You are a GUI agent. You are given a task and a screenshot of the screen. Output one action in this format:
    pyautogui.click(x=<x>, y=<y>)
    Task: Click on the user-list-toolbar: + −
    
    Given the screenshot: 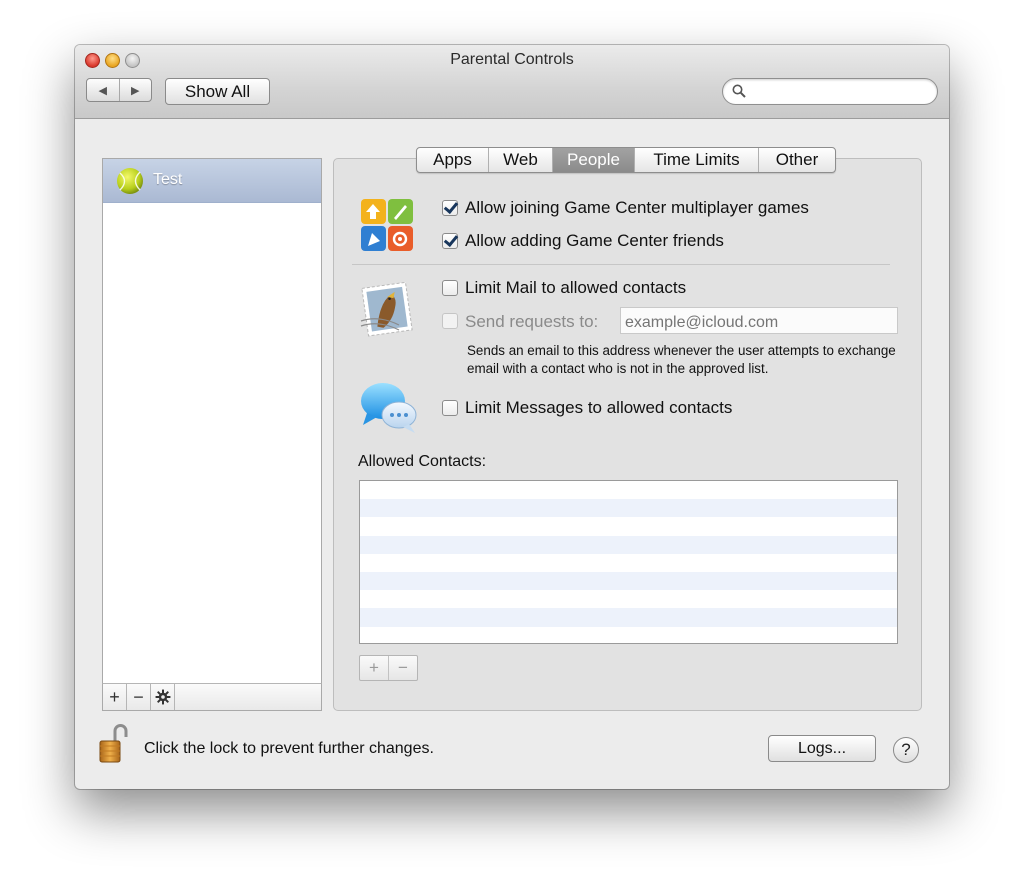 What is the action you would take?
    pyautogui.click(x=212, y=697)
    